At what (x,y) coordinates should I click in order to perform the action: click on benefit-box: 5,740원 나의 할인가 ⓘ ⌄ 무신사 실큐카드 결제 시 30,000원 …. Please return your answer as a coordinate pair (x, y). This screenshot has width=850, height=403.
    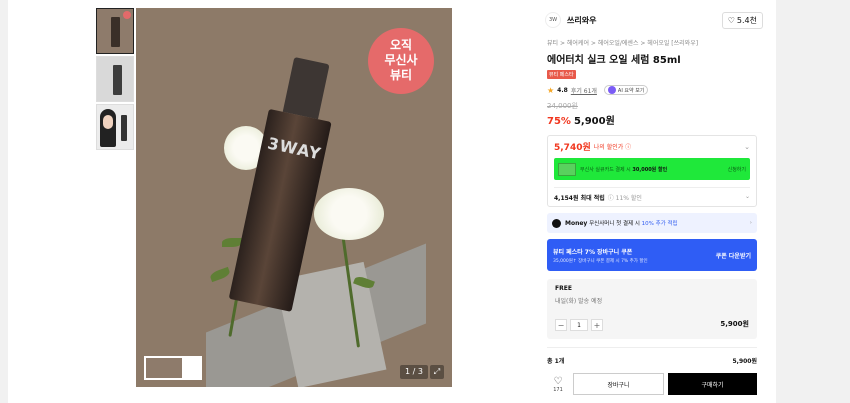
    Looking at the image, I should click on (652, 171).